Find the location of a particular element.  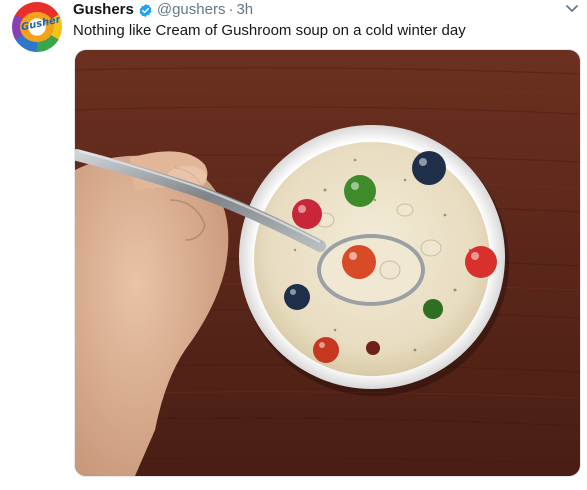

user-handle: @gushers is located at coordinates (191, 10).